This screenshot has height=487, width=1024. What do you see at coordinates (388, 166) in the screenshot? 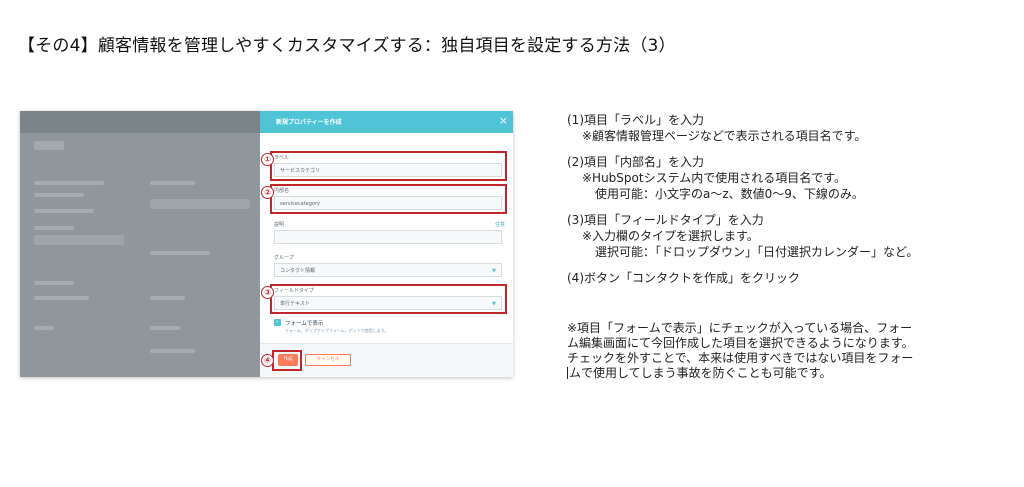
I see `highlight-label-field` at bounding box center [388, 166].